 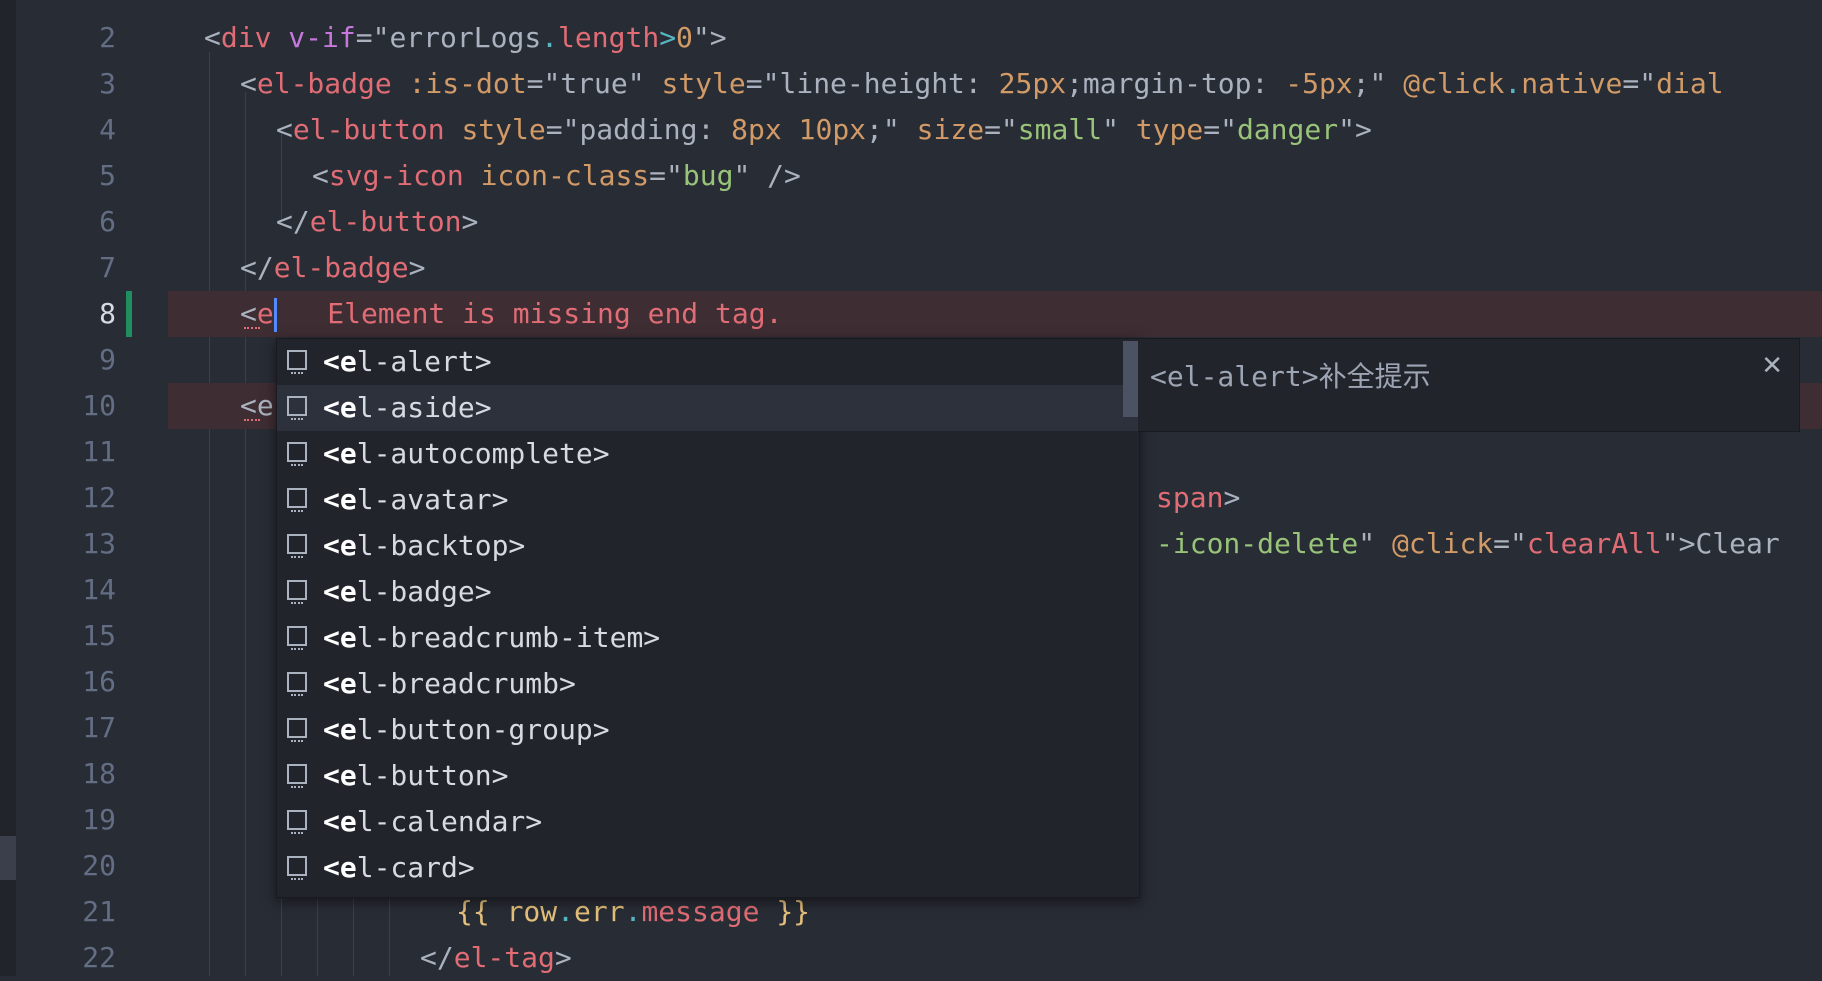 I want to click on close-icon: ✕, so click(x=1772, y=366).